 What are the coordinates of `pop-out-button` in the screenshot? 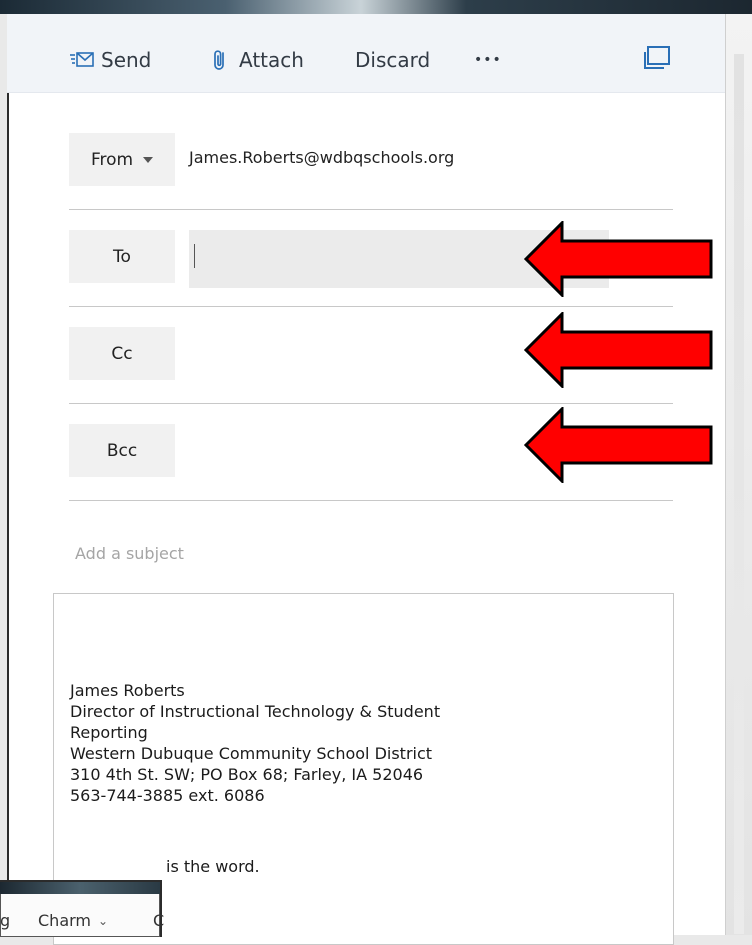 It's located at (657, 58).